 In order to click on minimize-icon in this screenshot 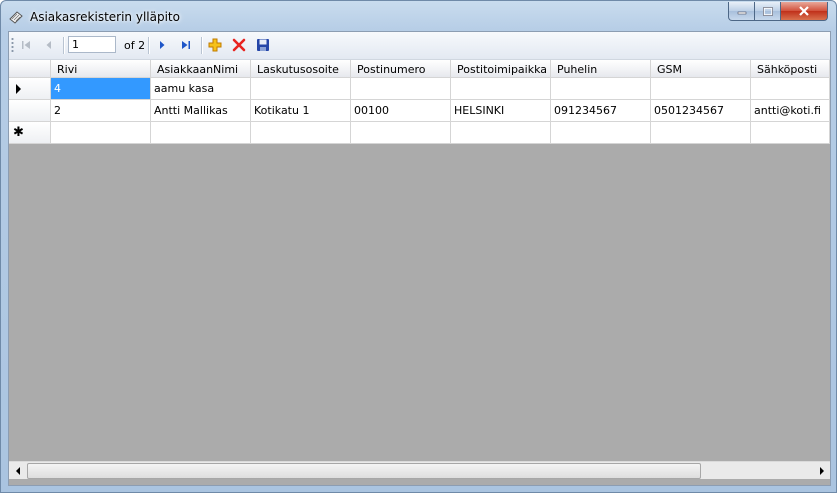, I will do `click(741, 13)`.